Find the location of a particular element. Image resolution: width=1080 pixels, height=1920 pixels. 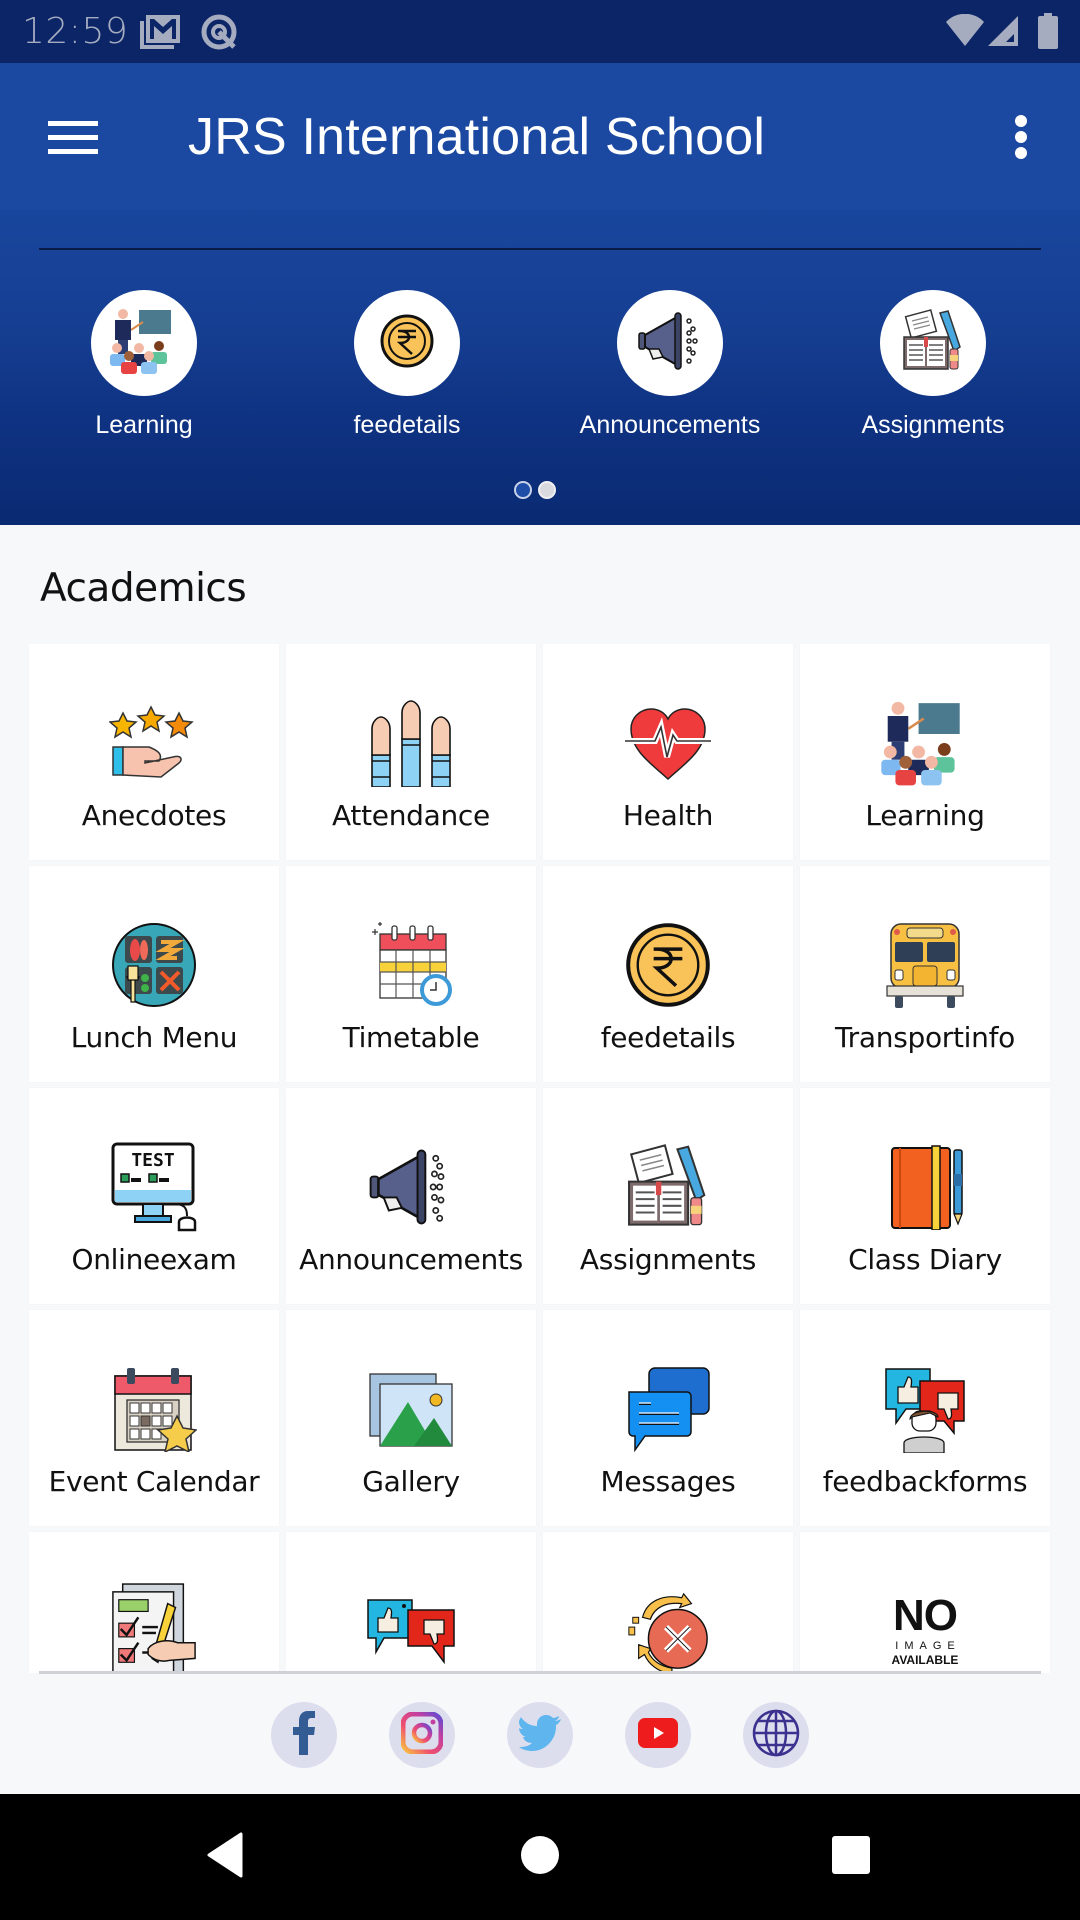

diary-pen-icon is located at coordinates (925, 1187).